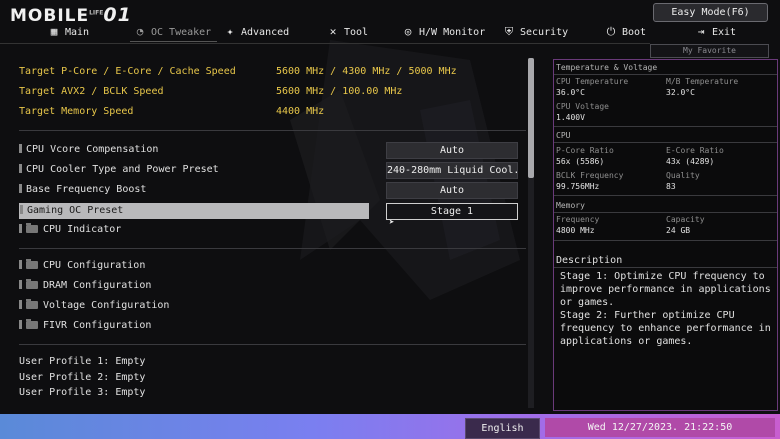  I want to click on ecore-ratio-label: E-Core Ratio, so click(695, 150).